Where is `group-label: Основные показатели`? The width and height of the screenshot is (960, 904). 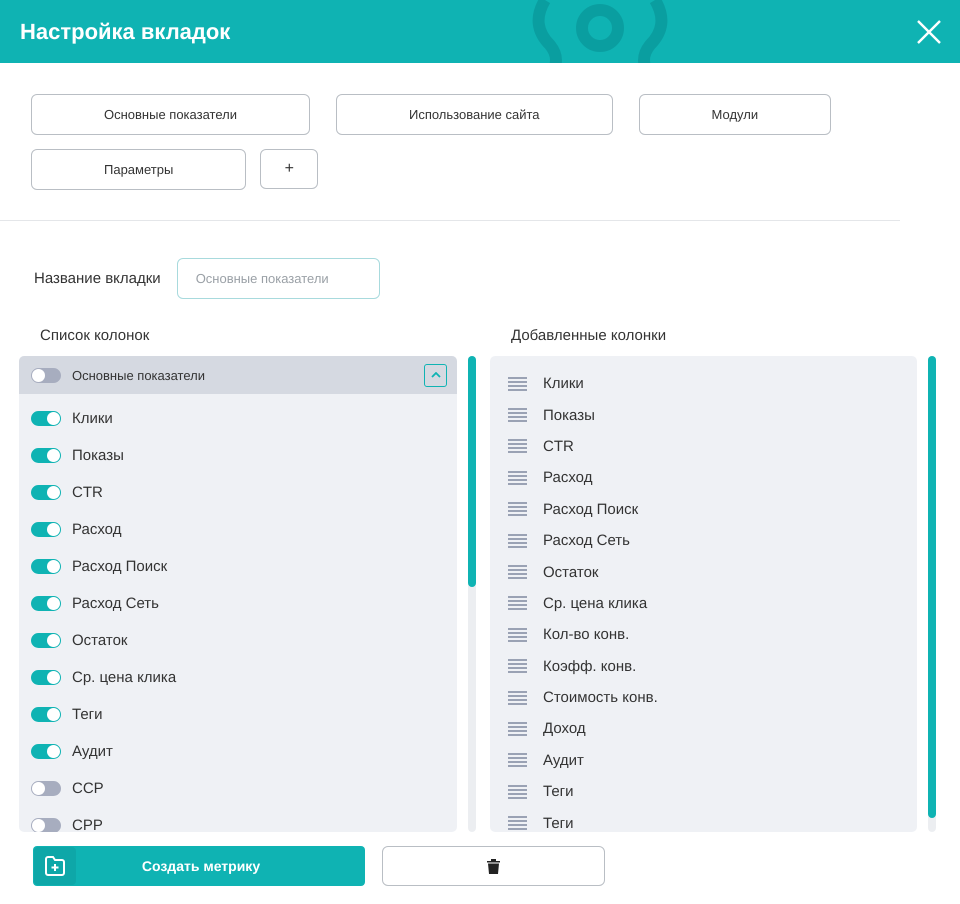
group-label: Основные показатели is located at coordinates (139, 375).